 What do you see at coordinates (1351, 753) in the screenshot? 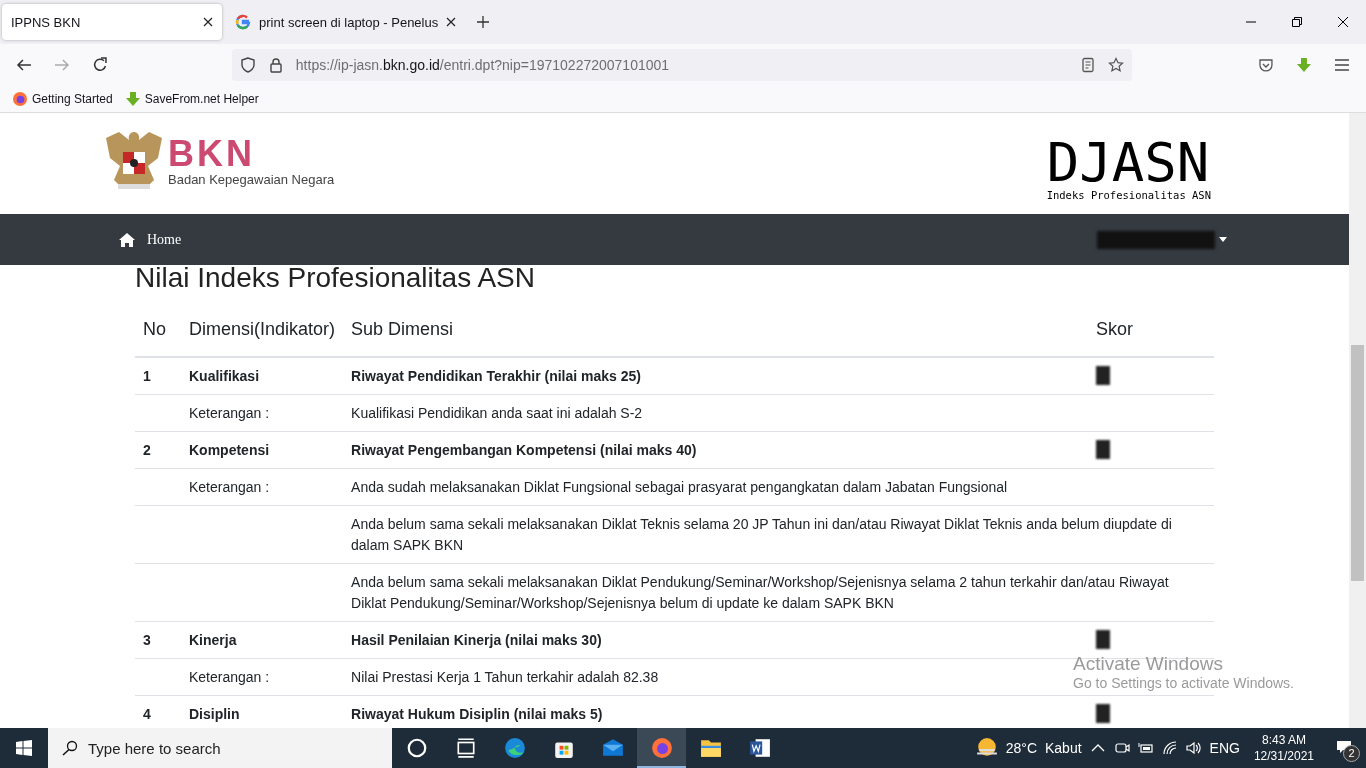
I see `notification-badge: 2` at bounding box center [1351, 753].